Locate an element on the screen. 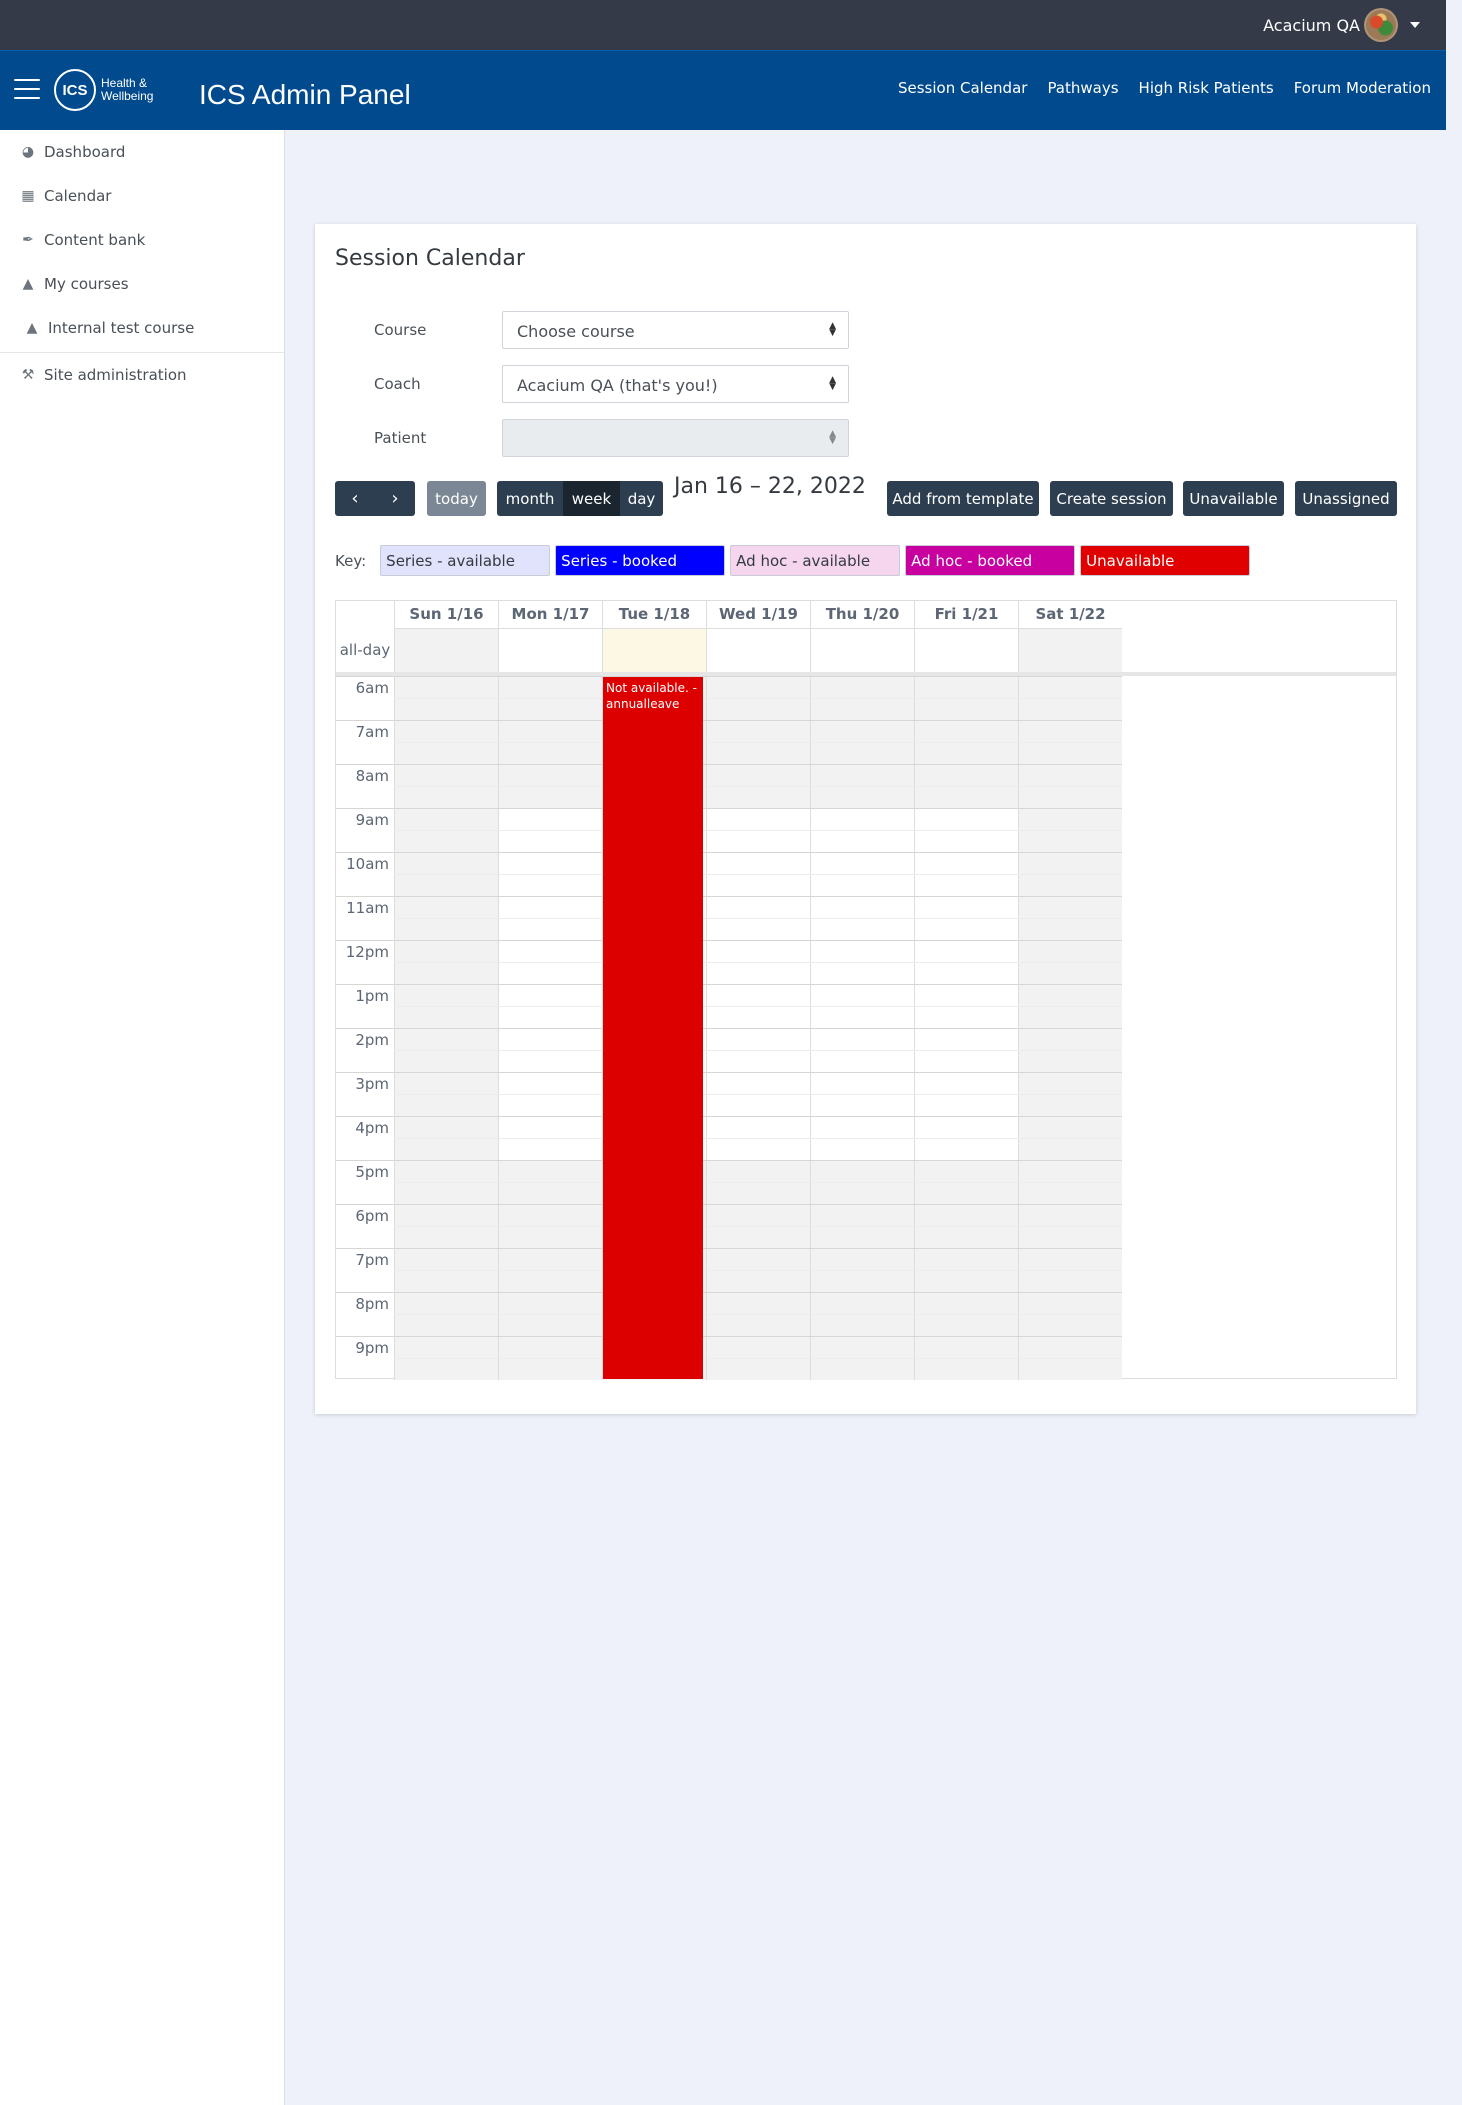  hamburger-menu-icon is located at coordinates (27, 89).